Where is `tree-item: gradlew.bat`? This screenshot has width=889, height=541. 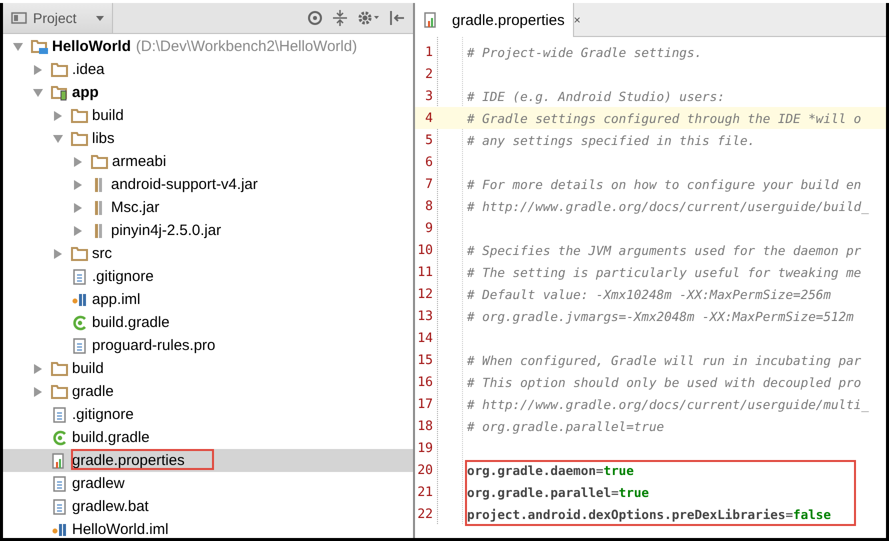
tree-item: gradlew.bat is located at coordinates (208, 506).